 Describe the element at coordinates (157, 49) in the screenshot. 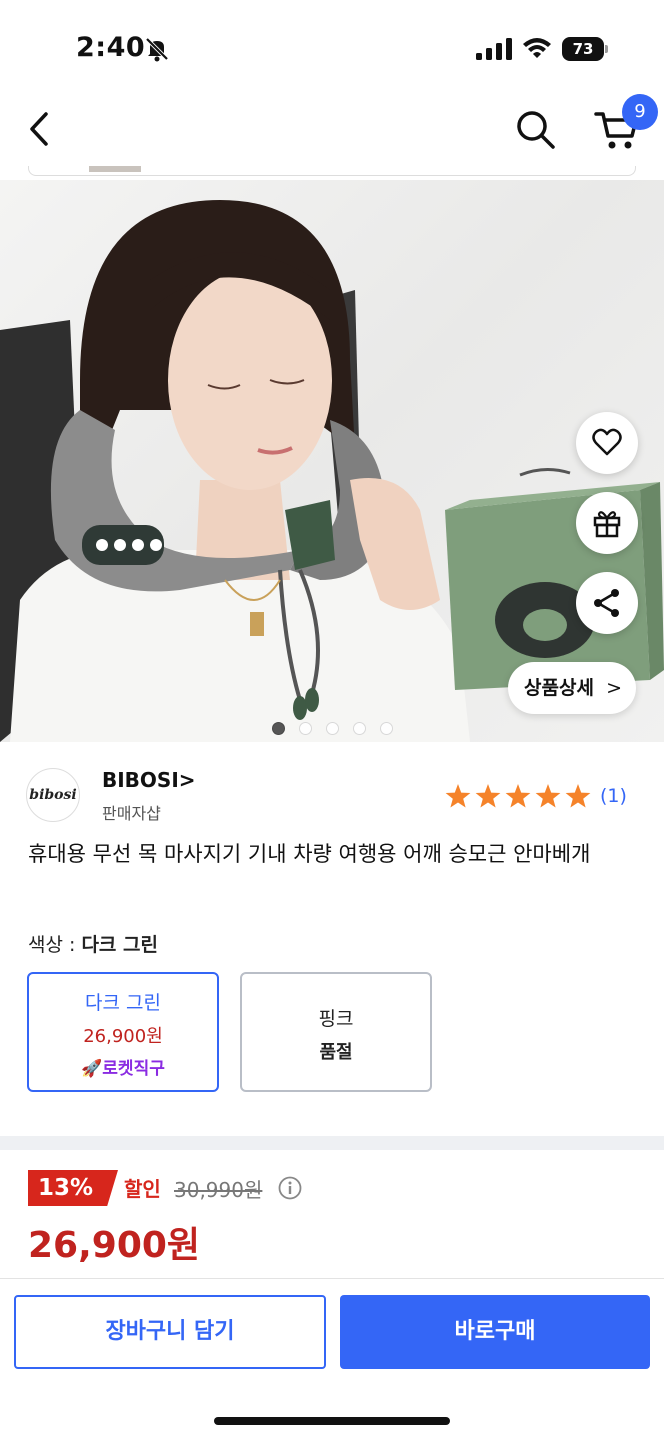

I see `bell-slash-icon` at that location.